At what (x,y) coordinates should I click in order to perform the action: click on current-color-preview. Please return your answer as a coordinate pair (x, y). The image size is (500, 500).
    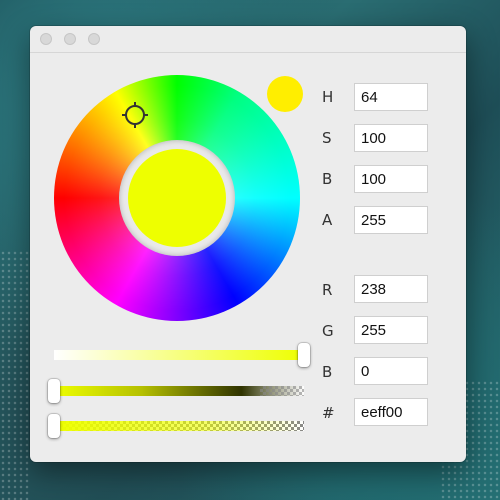
    Looking at the image, I should click on (177, 198).